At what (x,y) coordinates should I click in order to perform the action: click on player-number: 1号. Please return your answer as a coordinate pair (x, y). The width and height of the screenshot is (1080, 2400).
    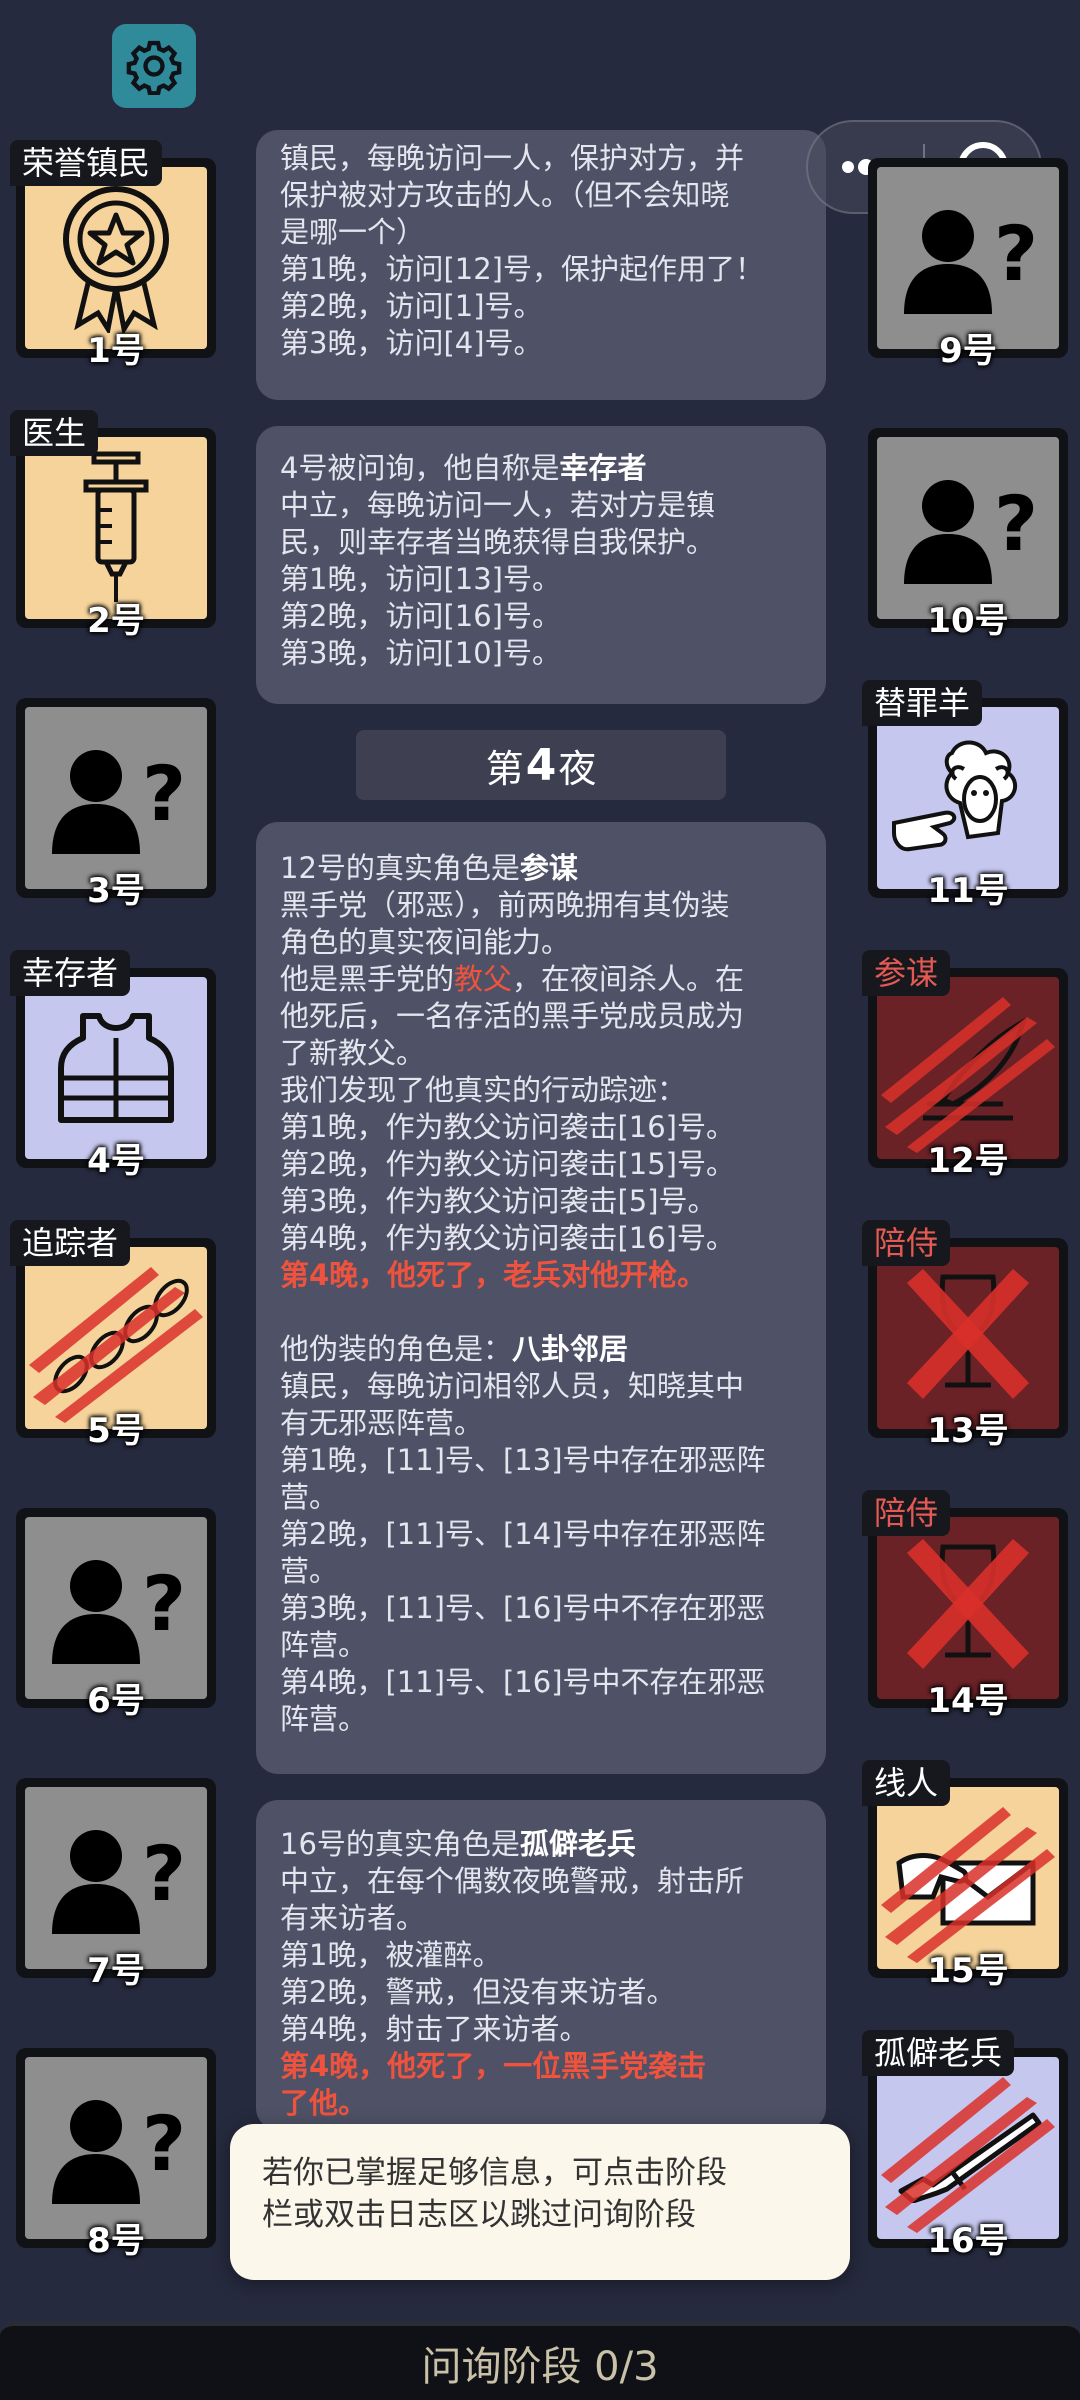
    Looking at the image, I should click on (116, 351).